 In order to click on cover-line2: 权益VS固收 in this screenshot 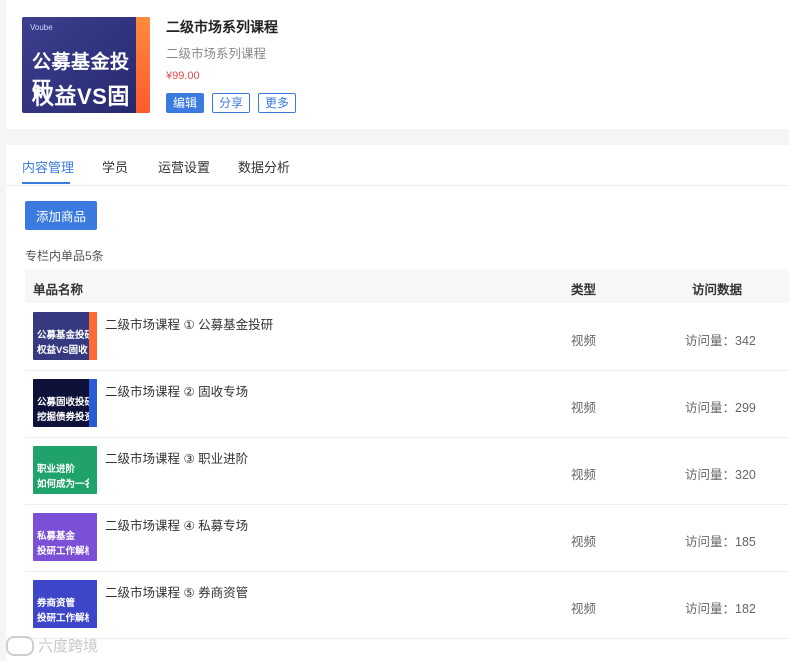, I will do `click(81, 96)`.